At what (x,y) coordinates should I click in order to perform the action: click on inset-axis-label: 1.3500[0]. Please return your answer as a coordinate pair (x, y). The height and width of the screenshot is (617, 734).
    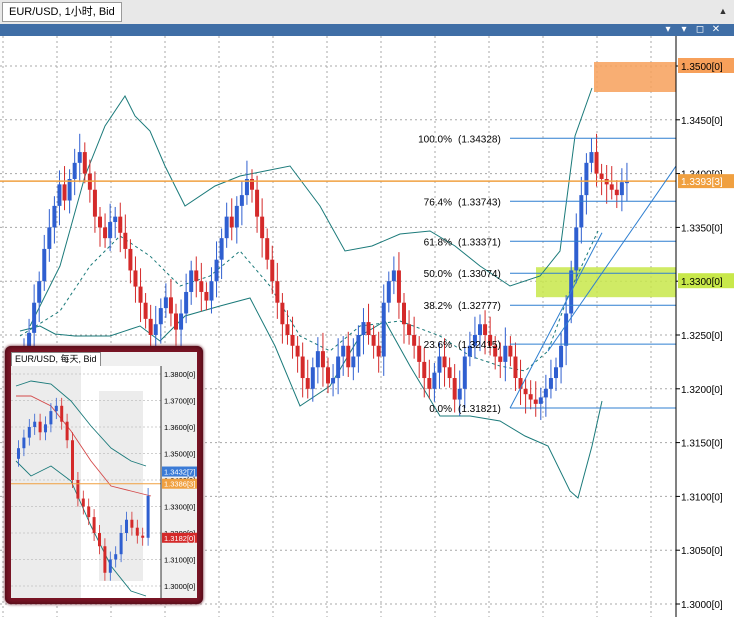
    Looking at the image, I should click on (179, 454).